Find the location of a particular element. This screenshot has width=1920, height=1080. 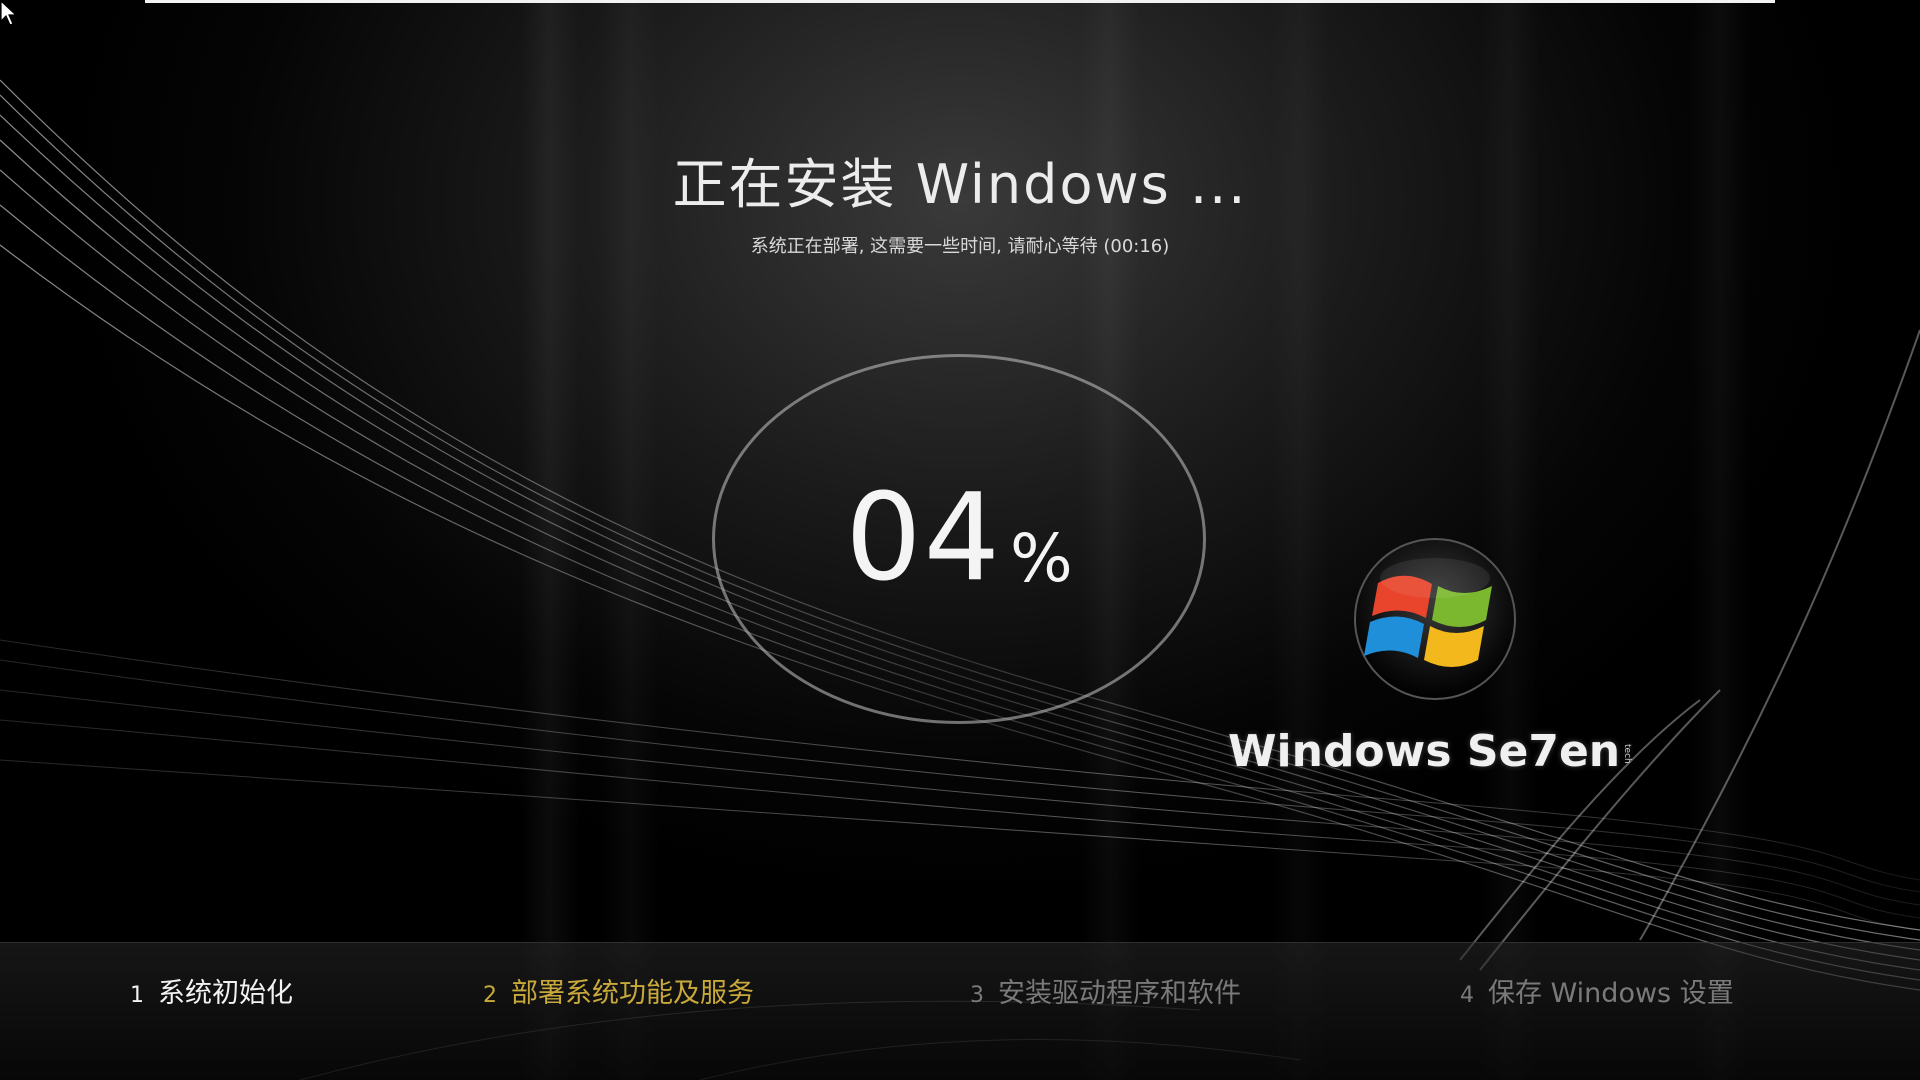

brand-name: Windows Se7en is located at coordinates (1424, 751).